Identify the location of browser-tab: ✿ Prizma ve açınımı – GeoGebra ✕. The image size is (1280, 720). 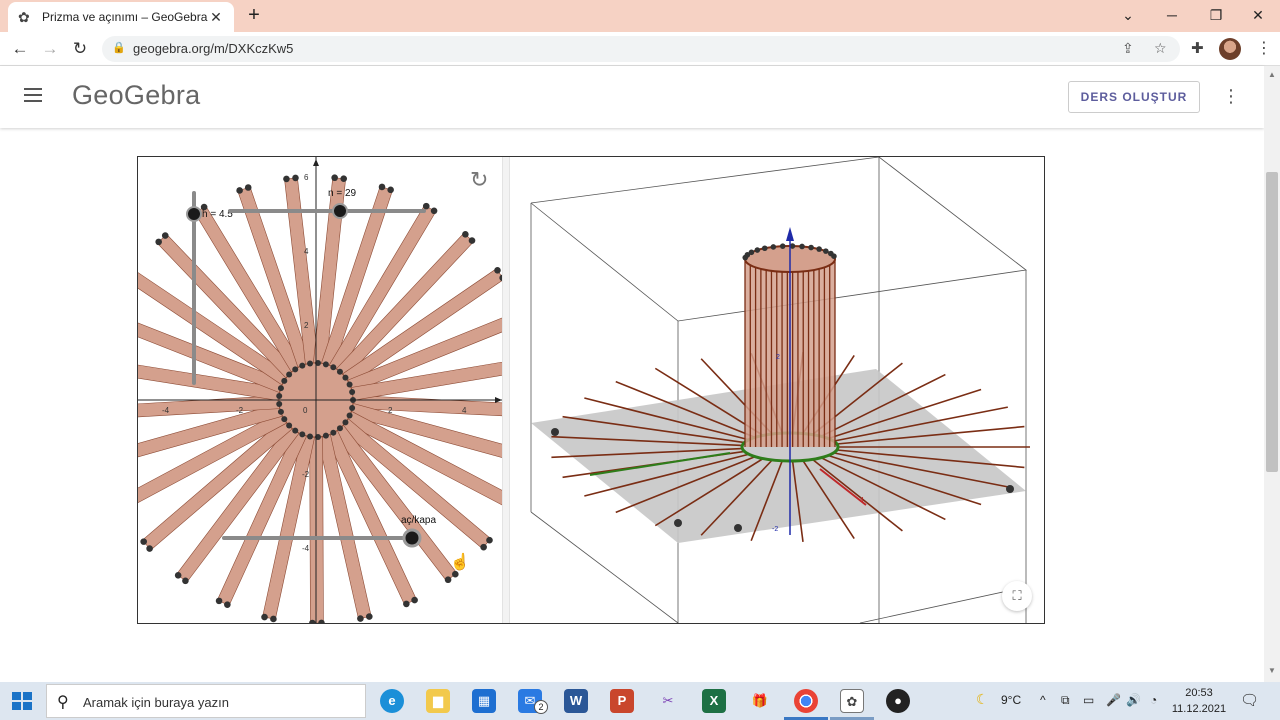
(121, 17).